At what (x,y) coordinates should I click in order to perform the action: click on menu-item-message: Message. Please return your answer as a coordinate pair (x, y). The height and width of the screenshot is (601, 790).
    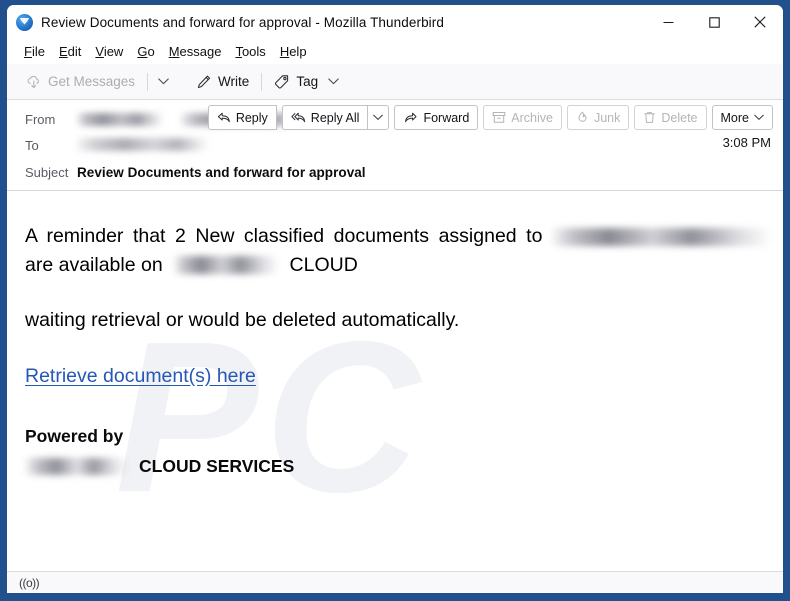
    Looking at the image, I should click on (195, 51).